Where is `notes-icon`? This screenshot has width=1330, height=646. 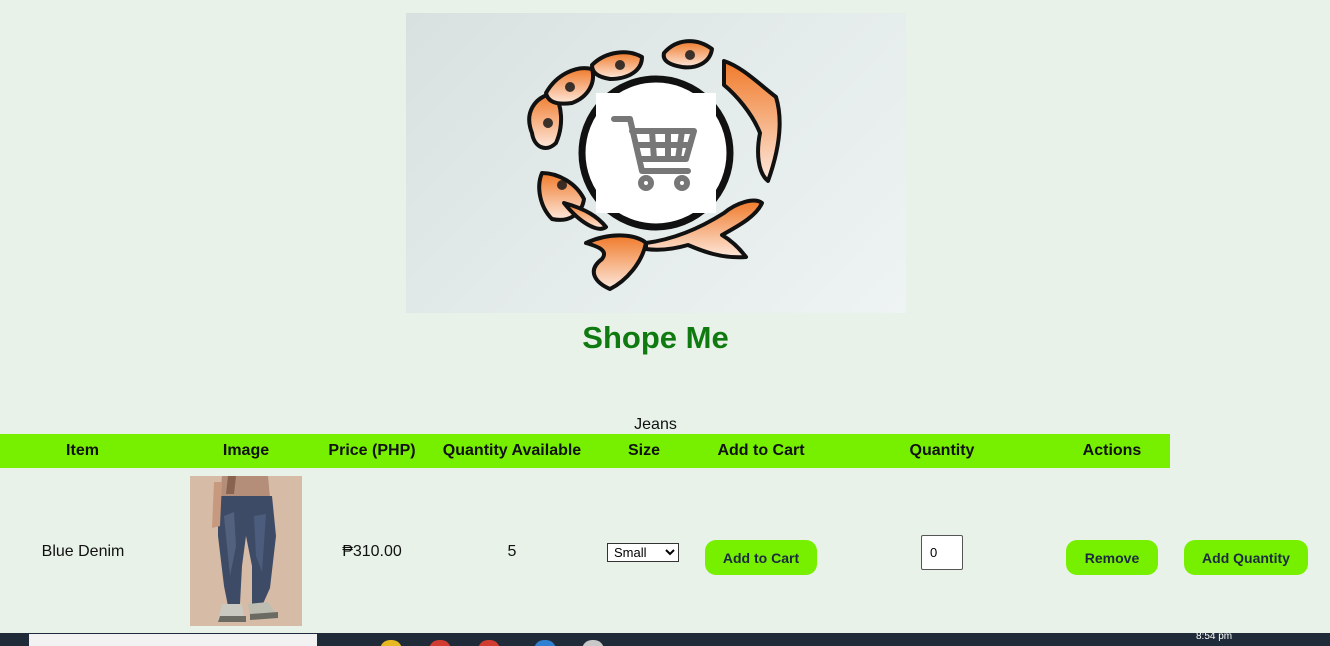 notes-icon is located at coordinates (593, 643).